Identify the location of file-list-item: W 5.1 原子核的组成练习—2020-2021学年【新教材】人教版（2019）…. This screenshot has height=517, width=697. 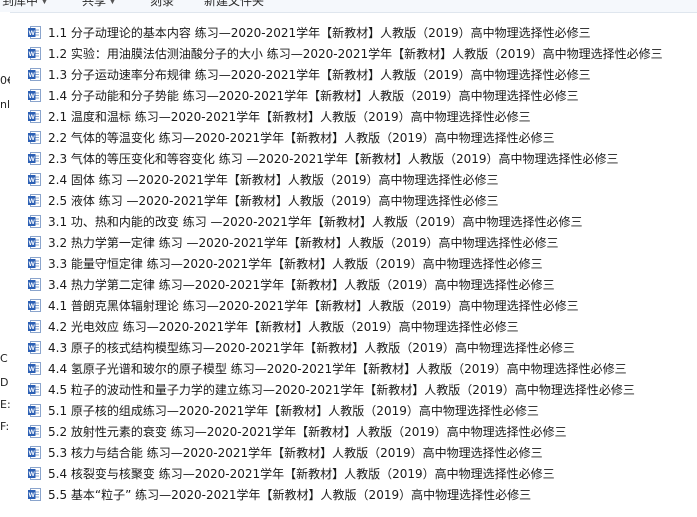
(345, 410).